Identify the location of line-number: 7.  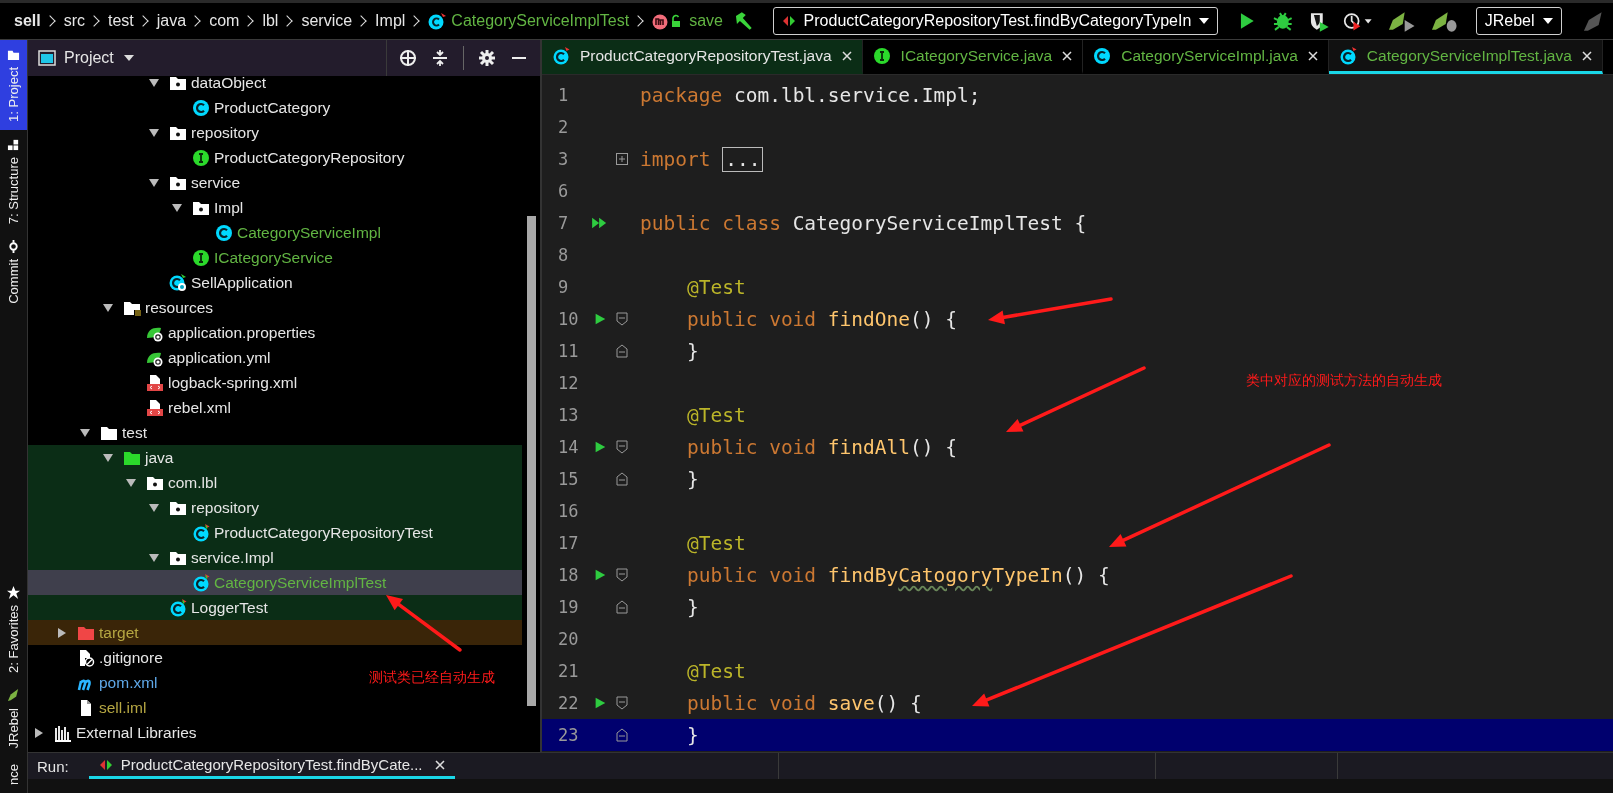
(563, 223).